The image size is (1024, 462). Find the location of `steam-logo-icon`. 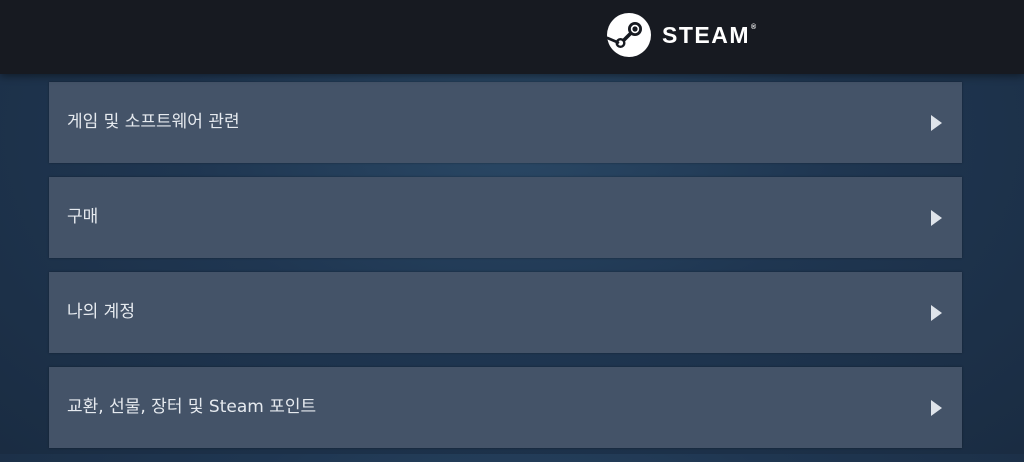

steam-logo-icon is located at coordinates (628, 35).